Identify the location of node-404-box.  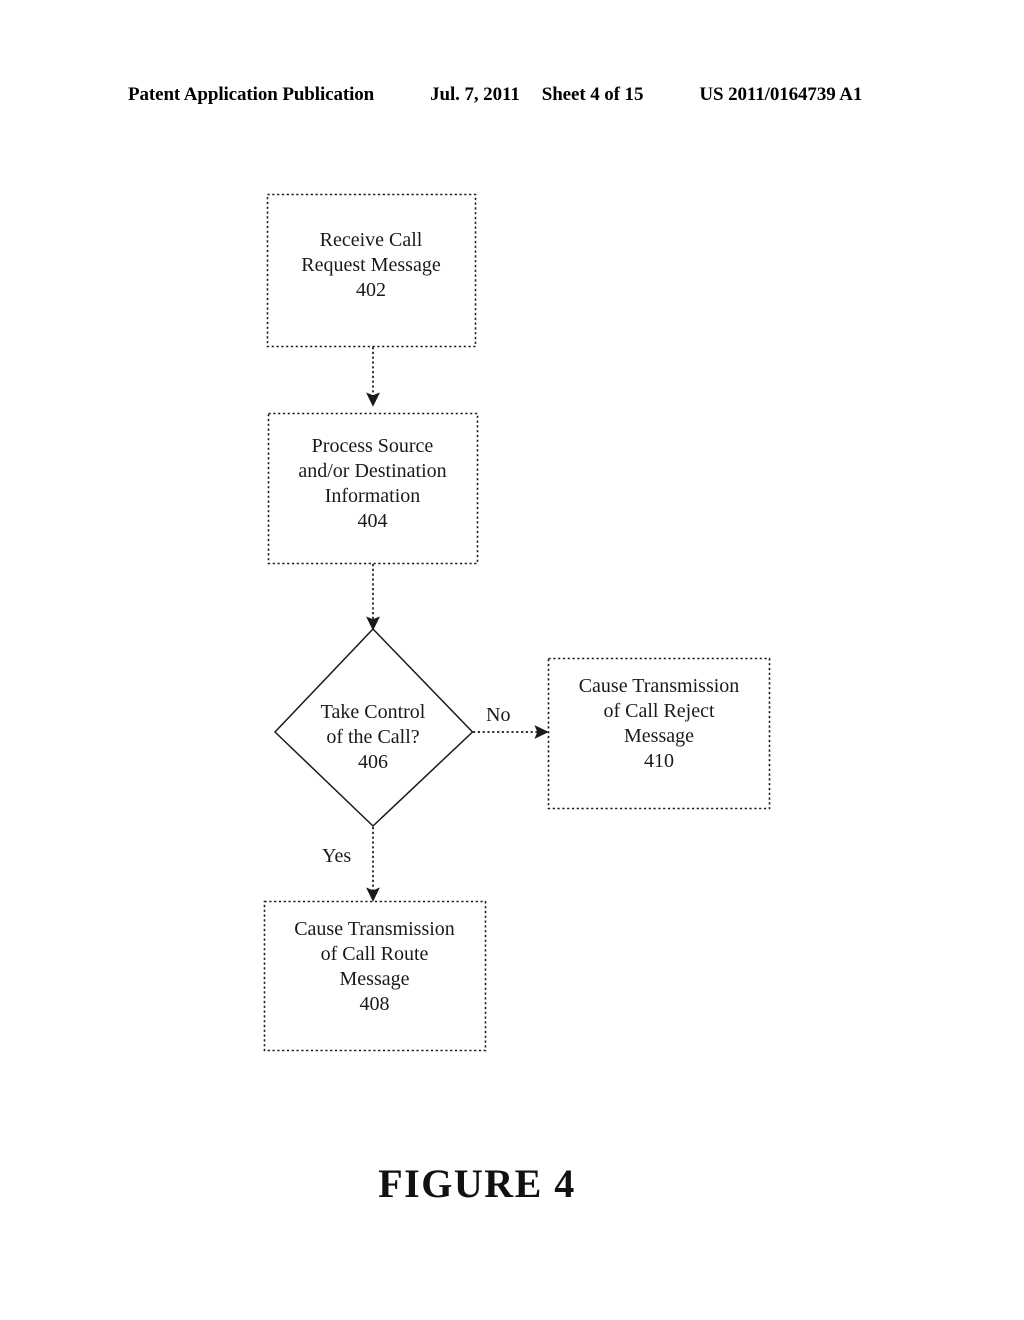
(373, 488).